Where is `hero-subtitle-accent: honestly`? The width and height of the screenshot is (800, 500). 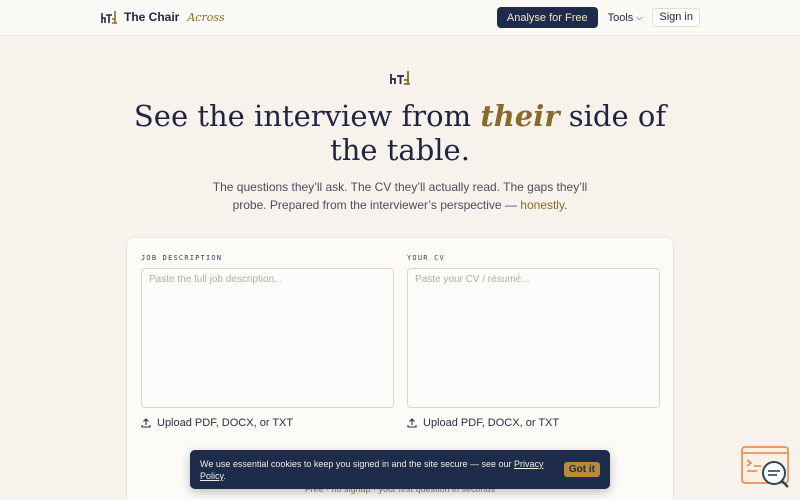 hero-subtitle-accent: honestly is located at coordinates (542, 205).